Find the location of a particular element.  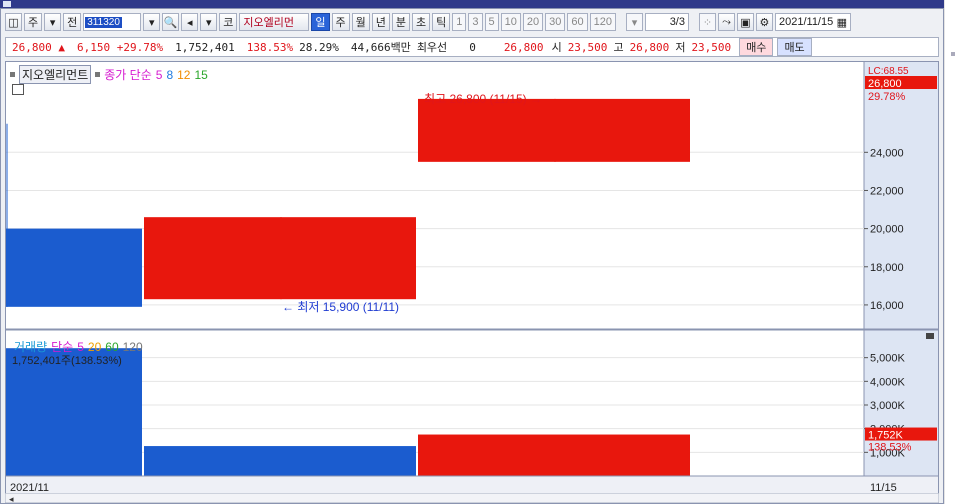

table-icon is located at coordinates (18, 89).